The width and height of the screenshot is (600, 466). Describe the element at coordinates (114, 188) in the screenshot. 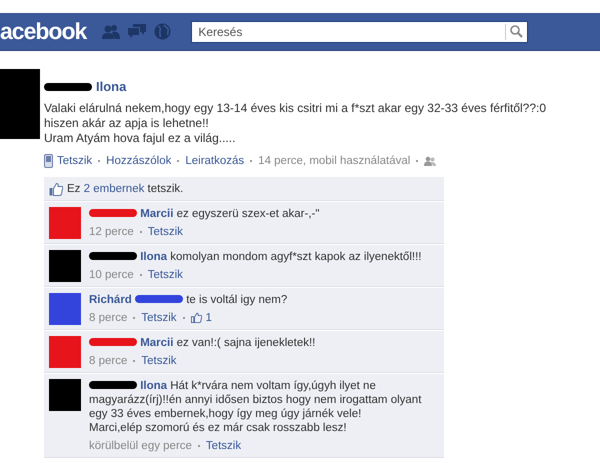

I see `likes-link: 2 embernek` at that location.